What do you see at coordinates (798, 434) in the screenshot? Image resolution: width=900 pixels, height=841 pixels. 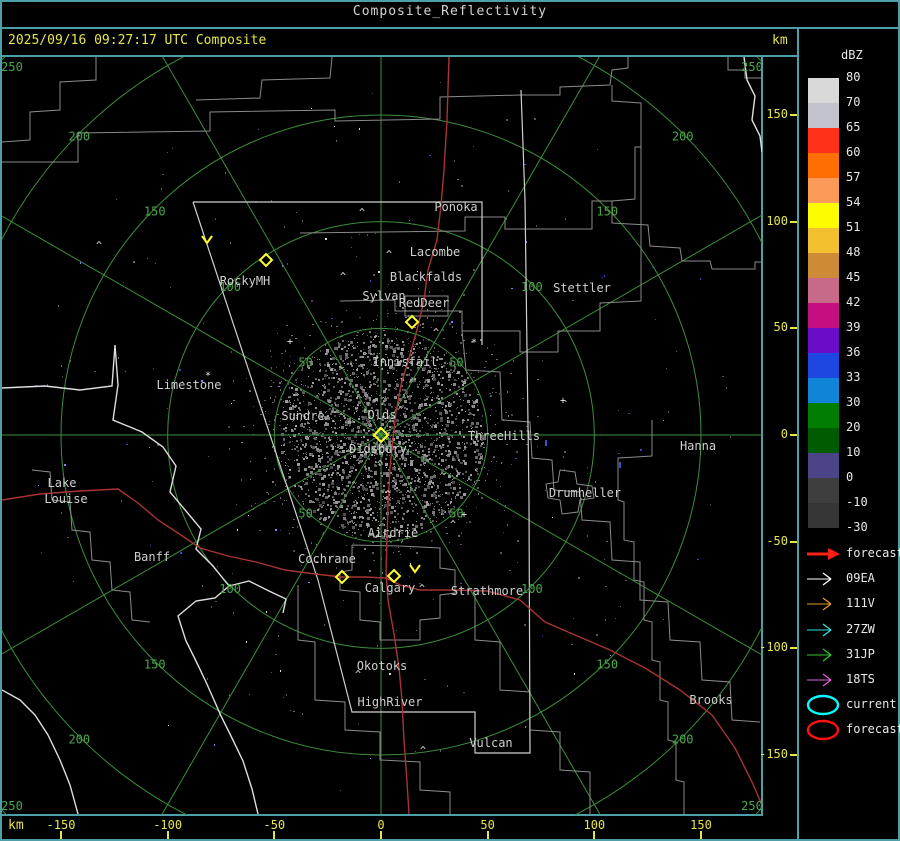 I see `panel-separator` at bounding box center [798, 434].